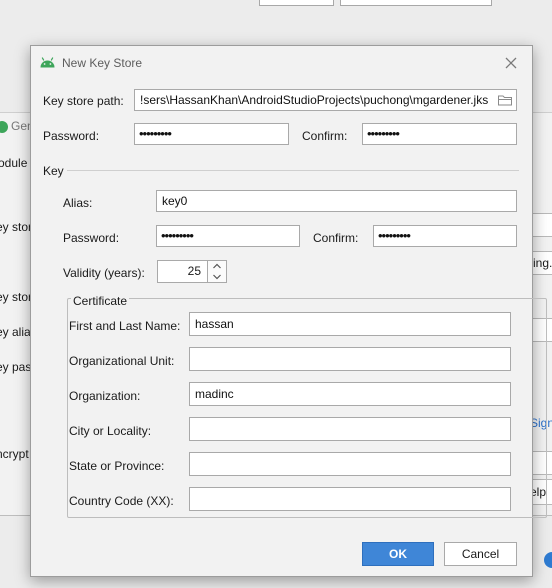 The image size is (552, 588). I want to click on key-password-label: Password:, so click(91, 238).